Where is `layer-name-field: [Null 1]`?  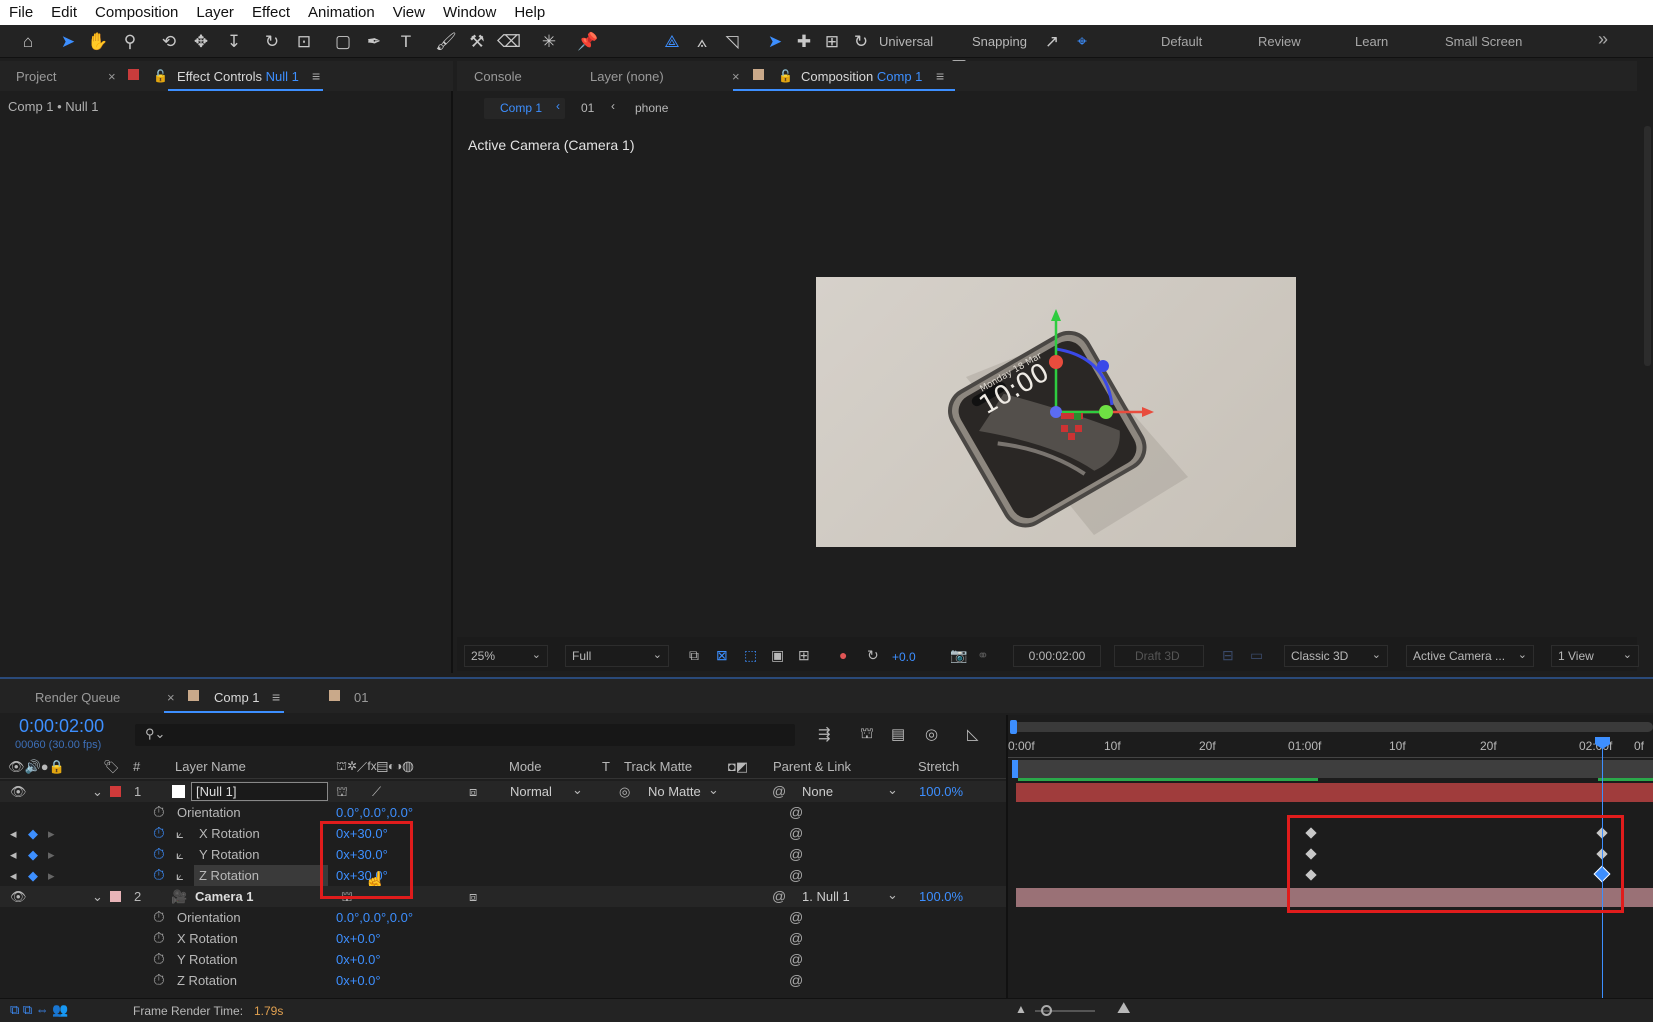
layer-name-field: [Null 1] is located at coordinates (259, 791).